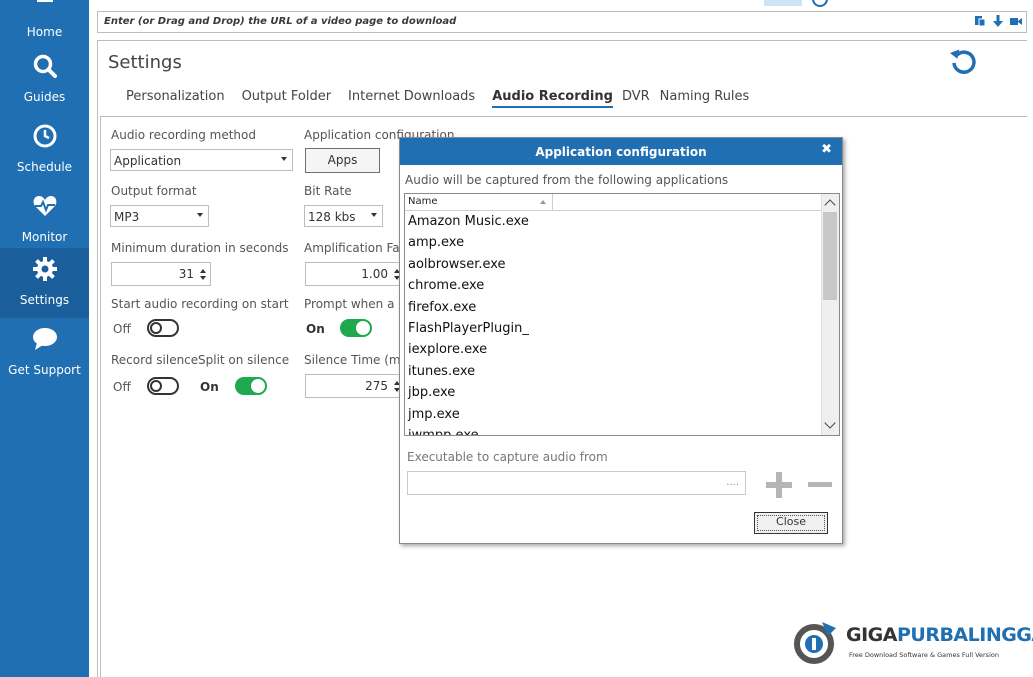 The image size is (1033, 677). What do you see at coordinates (44, 353) in the screenshot?
I see `sidebar-item-get-support: Get Support` at bounding box center [44, 353].